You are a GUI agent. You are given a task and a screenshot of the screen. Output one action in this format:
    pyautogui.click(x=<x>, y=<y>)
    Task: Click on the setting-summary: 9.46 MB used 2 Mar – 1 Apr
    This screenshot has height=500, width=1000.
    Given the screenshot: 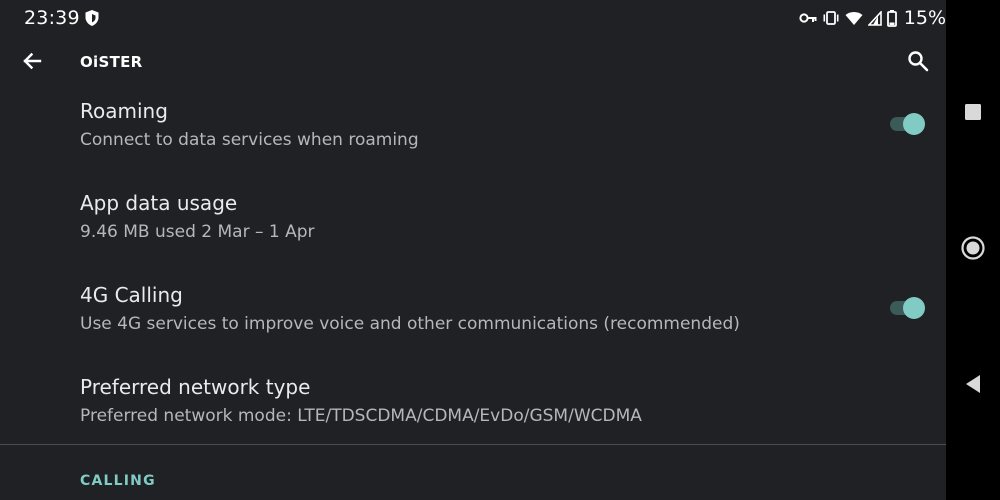 What is the action you would take?
    pyautogui.click(x=197, y=232)
    